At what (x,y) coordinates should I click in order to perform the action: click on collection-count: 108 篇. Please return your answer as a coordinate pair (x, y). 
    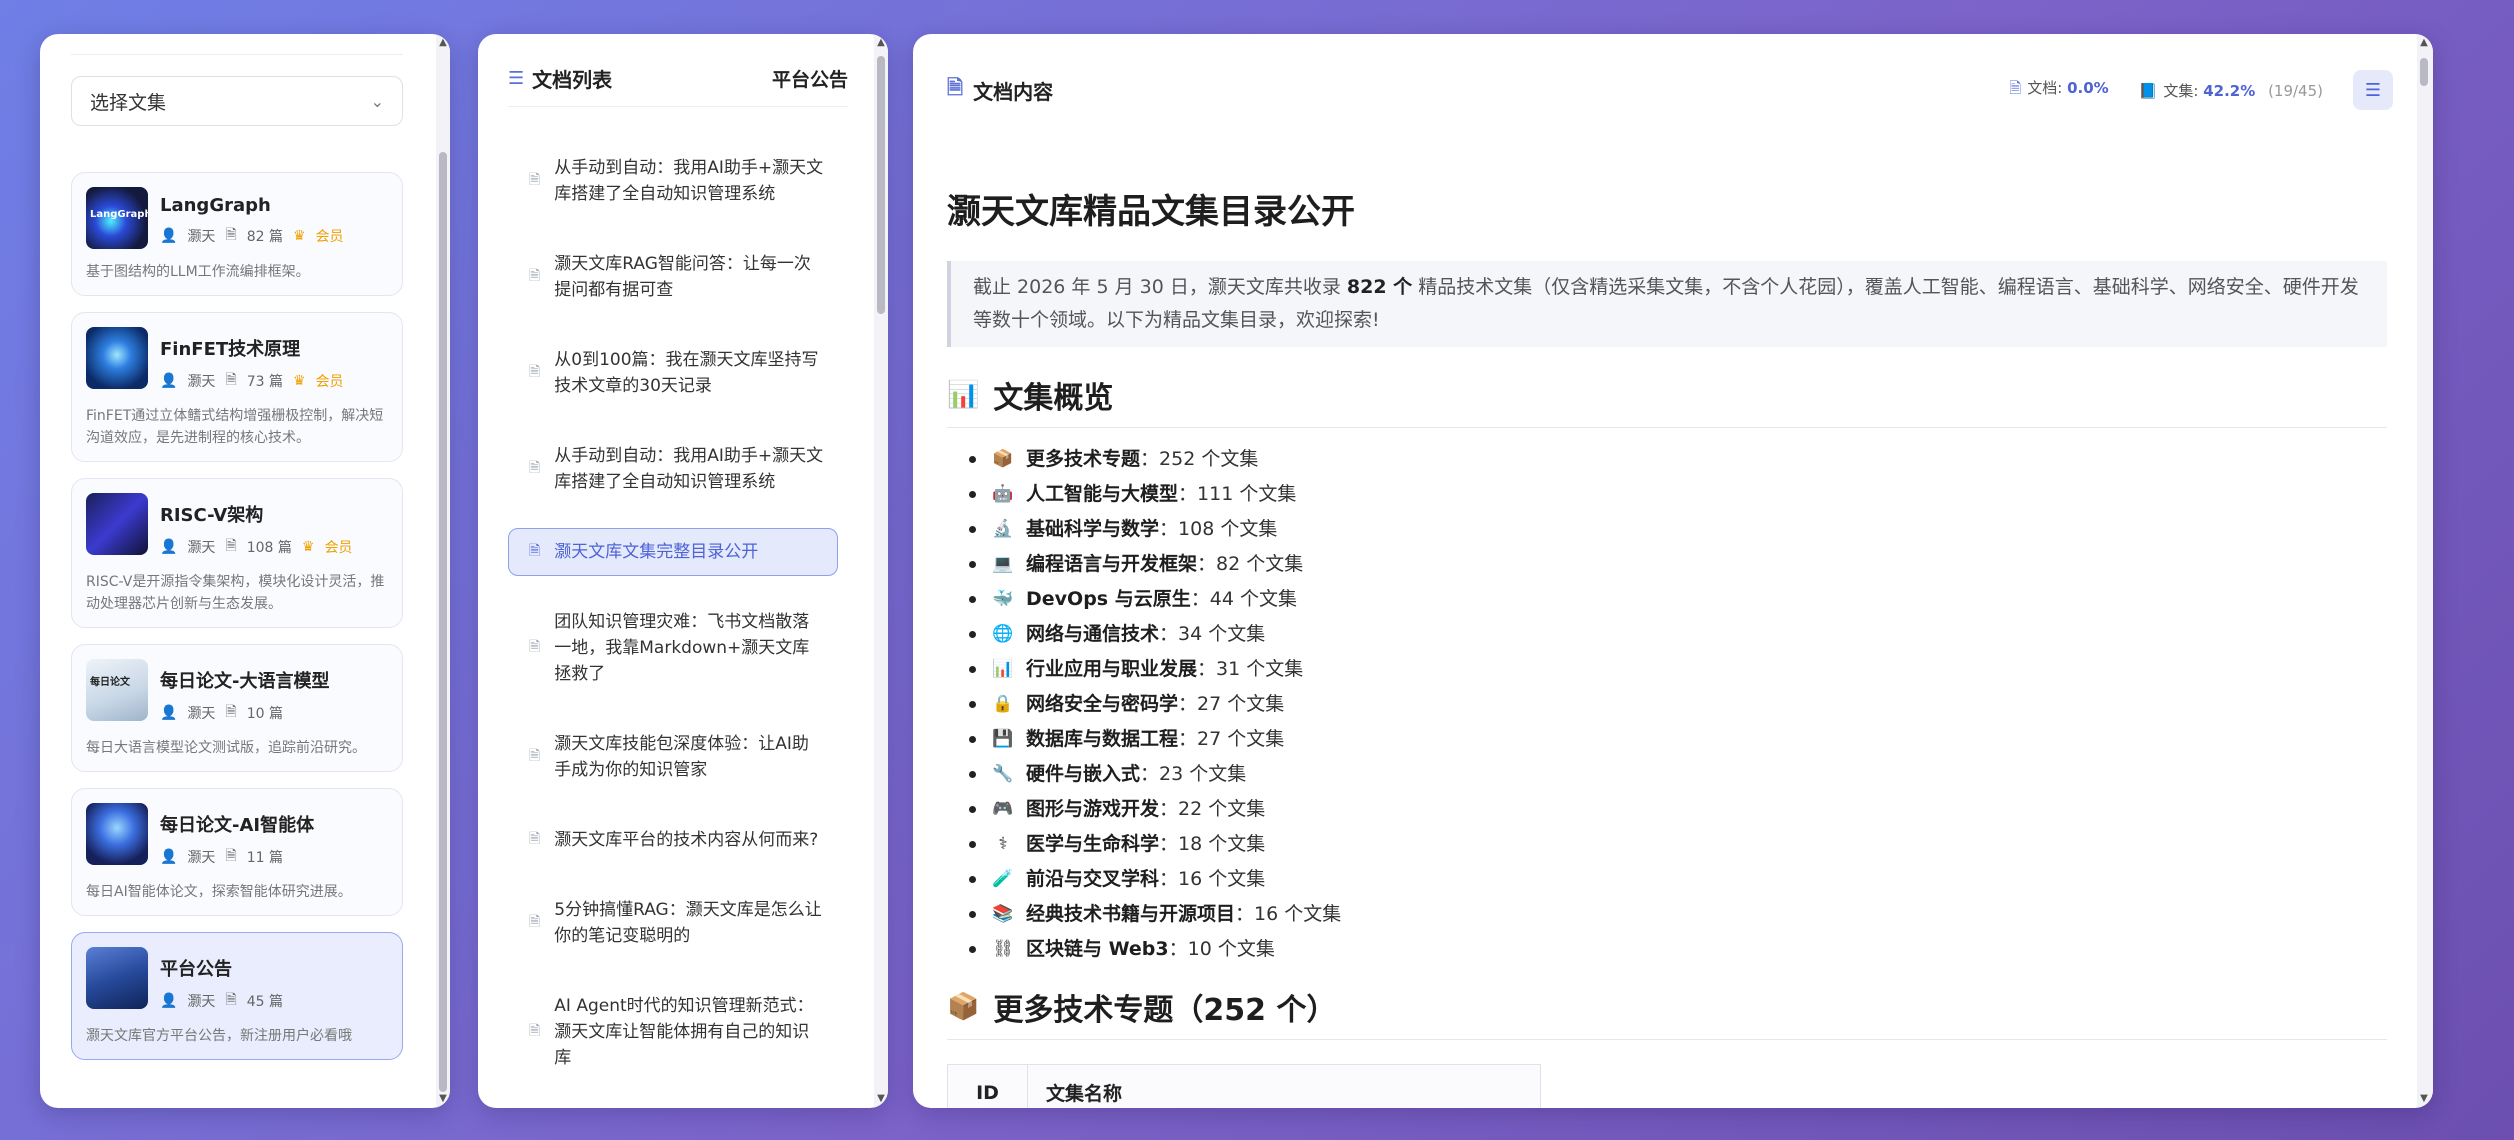
    Looking at the image, I should click on (269, 548).